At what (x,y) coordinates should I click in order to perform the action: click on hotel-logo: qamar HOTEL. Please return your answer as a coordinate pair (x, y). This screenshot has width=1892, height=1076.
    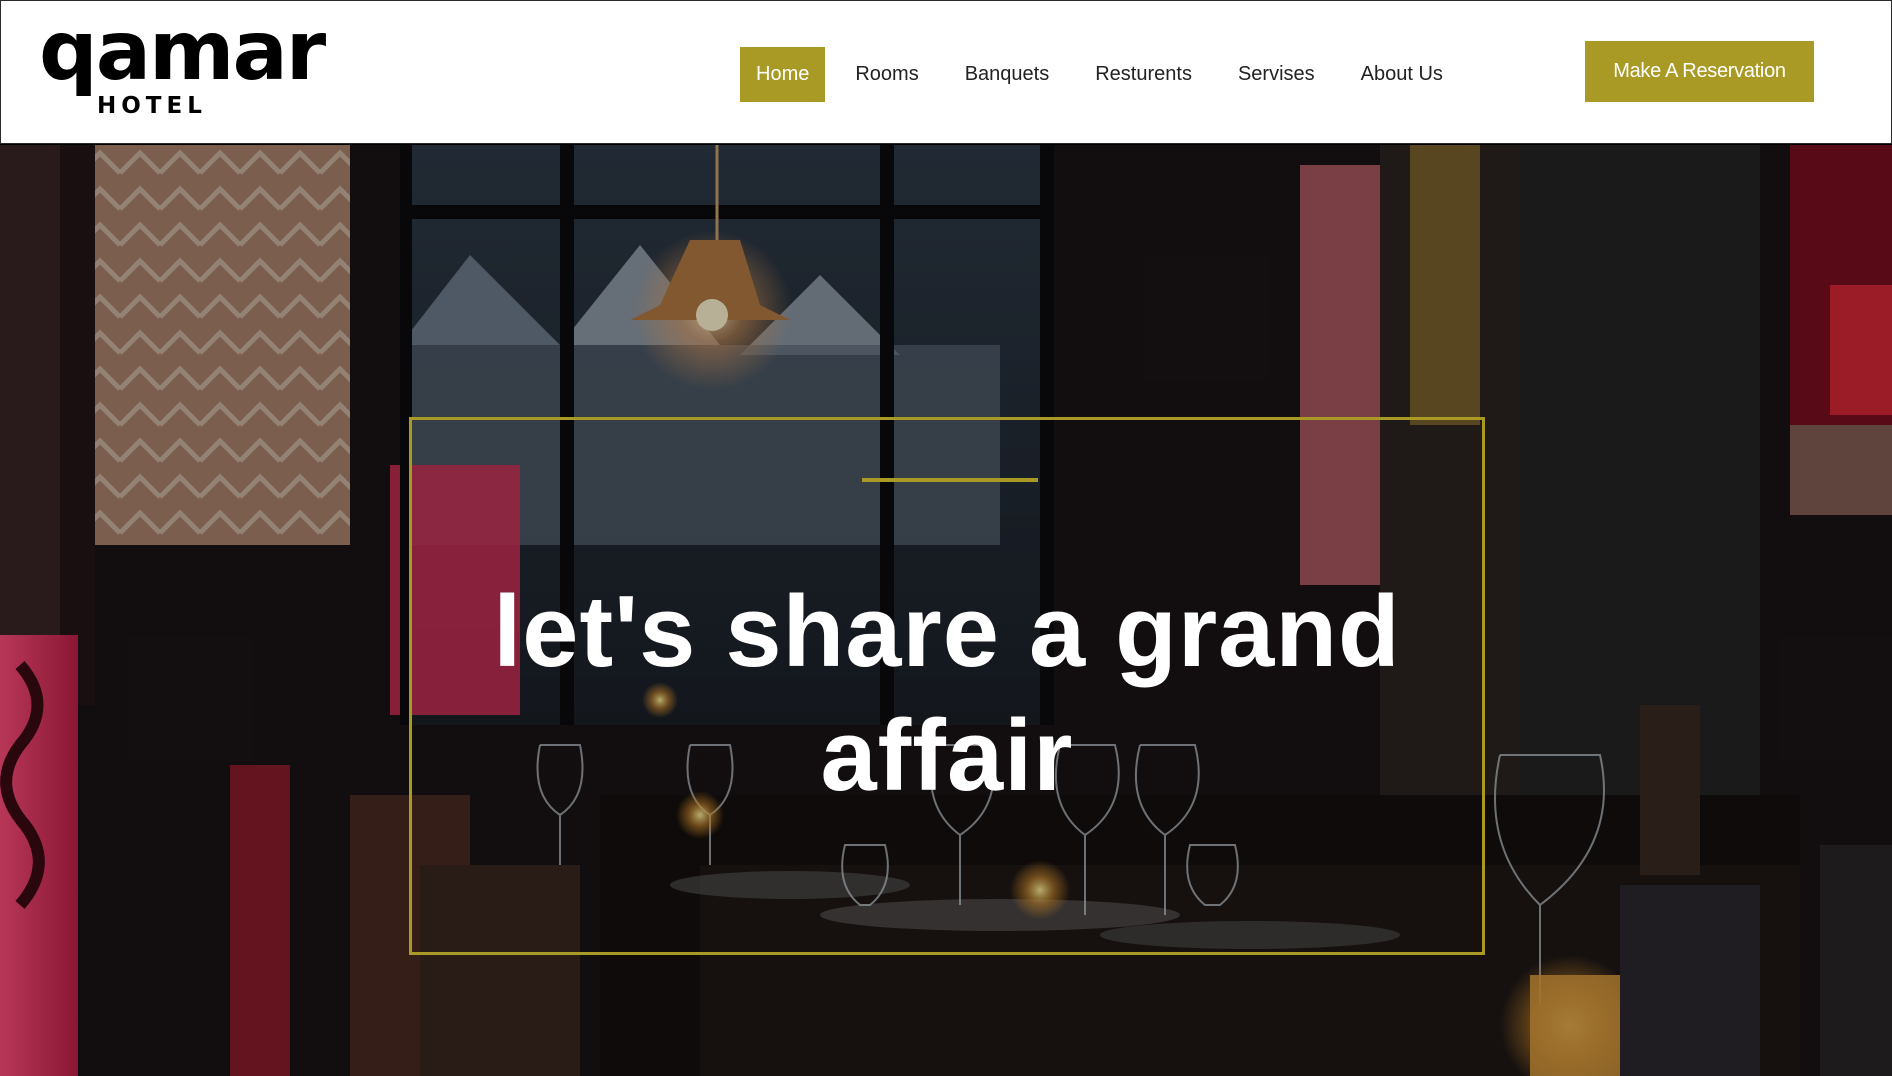
    Looking at the image, I should click on (189, 67).